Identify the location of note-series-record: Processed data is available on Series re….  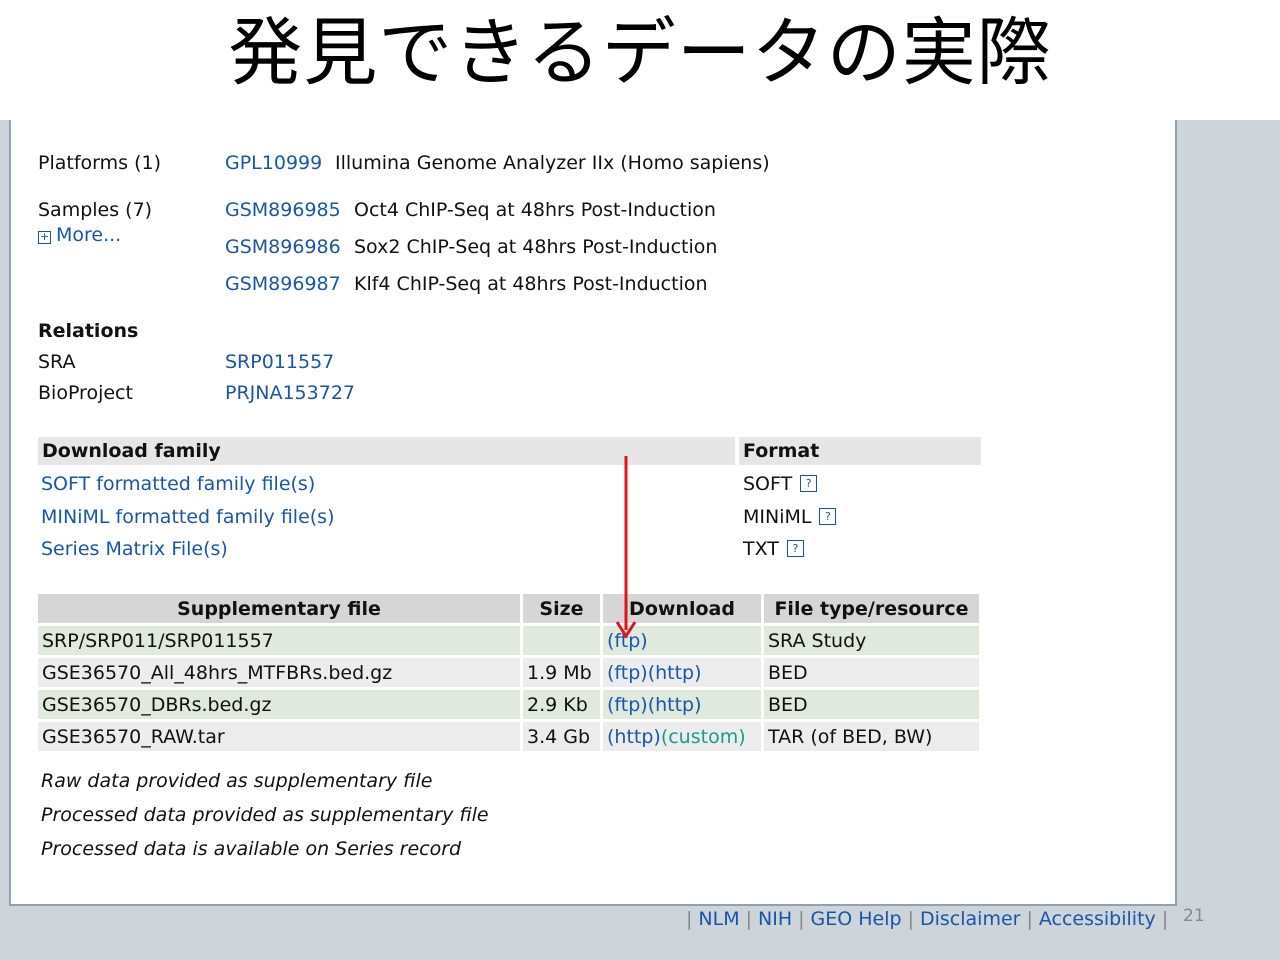
(251, 849).